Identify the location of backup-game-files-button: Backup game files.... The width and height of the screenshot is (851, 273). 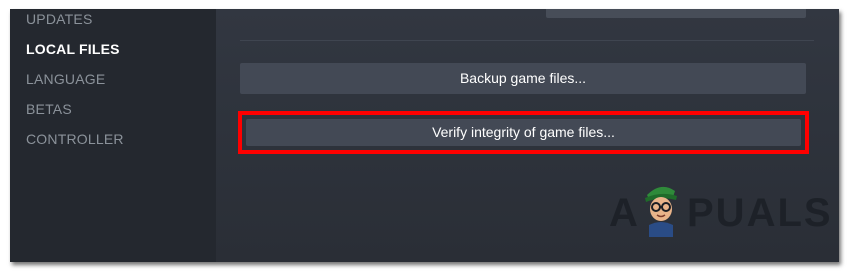
(523, 78).